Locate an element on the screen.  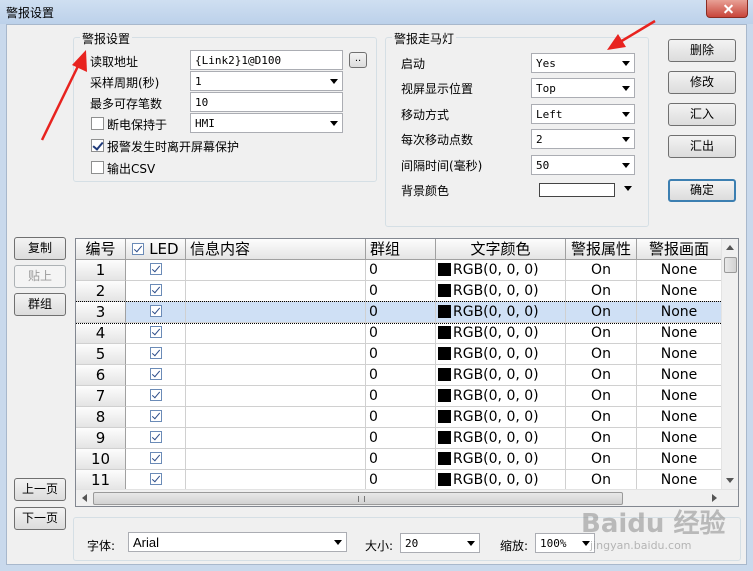
column-header-text-color: 文字颜色 is located at coordinates (501, 249).